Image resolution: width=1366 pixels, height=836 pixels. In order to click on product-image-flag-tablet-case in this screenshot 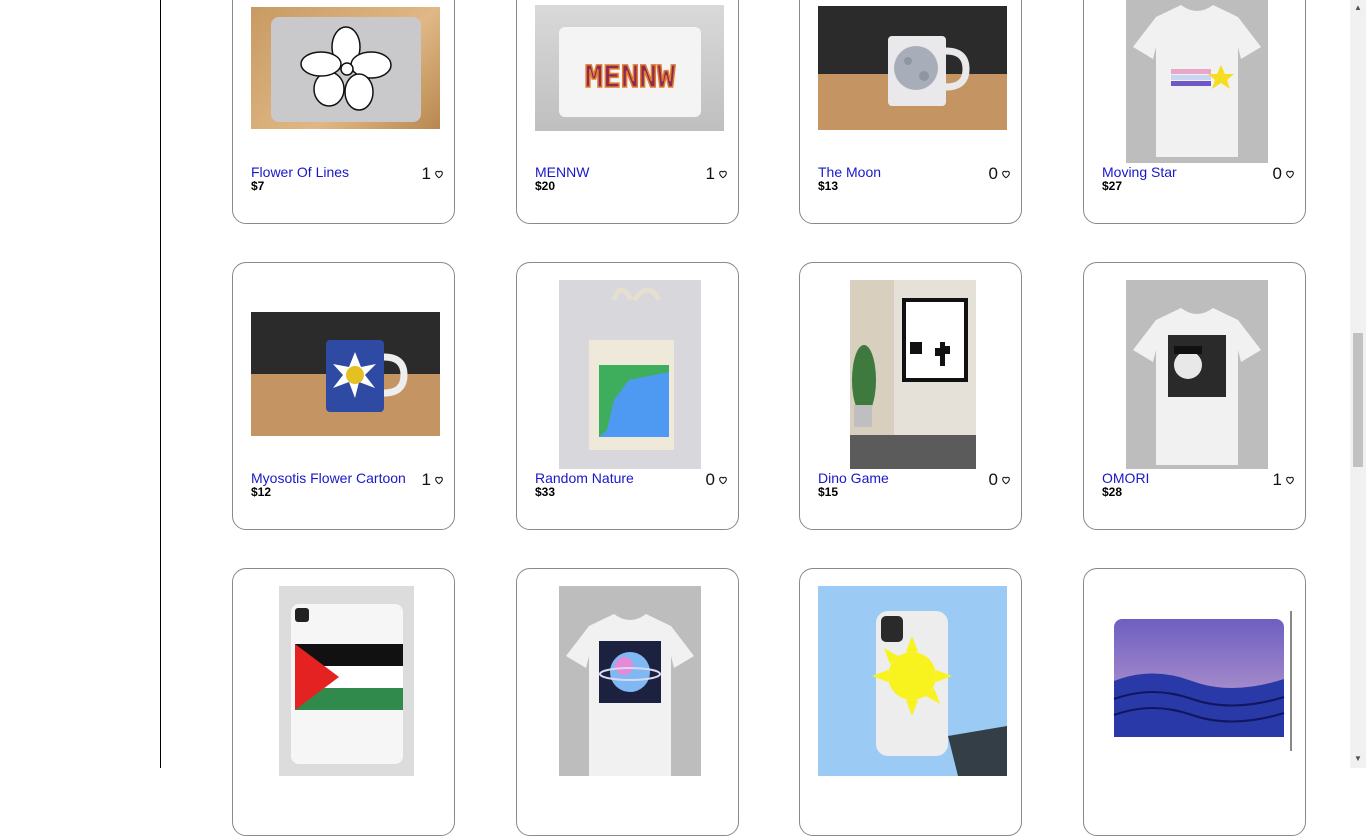, I will do `click(346, 681)`.